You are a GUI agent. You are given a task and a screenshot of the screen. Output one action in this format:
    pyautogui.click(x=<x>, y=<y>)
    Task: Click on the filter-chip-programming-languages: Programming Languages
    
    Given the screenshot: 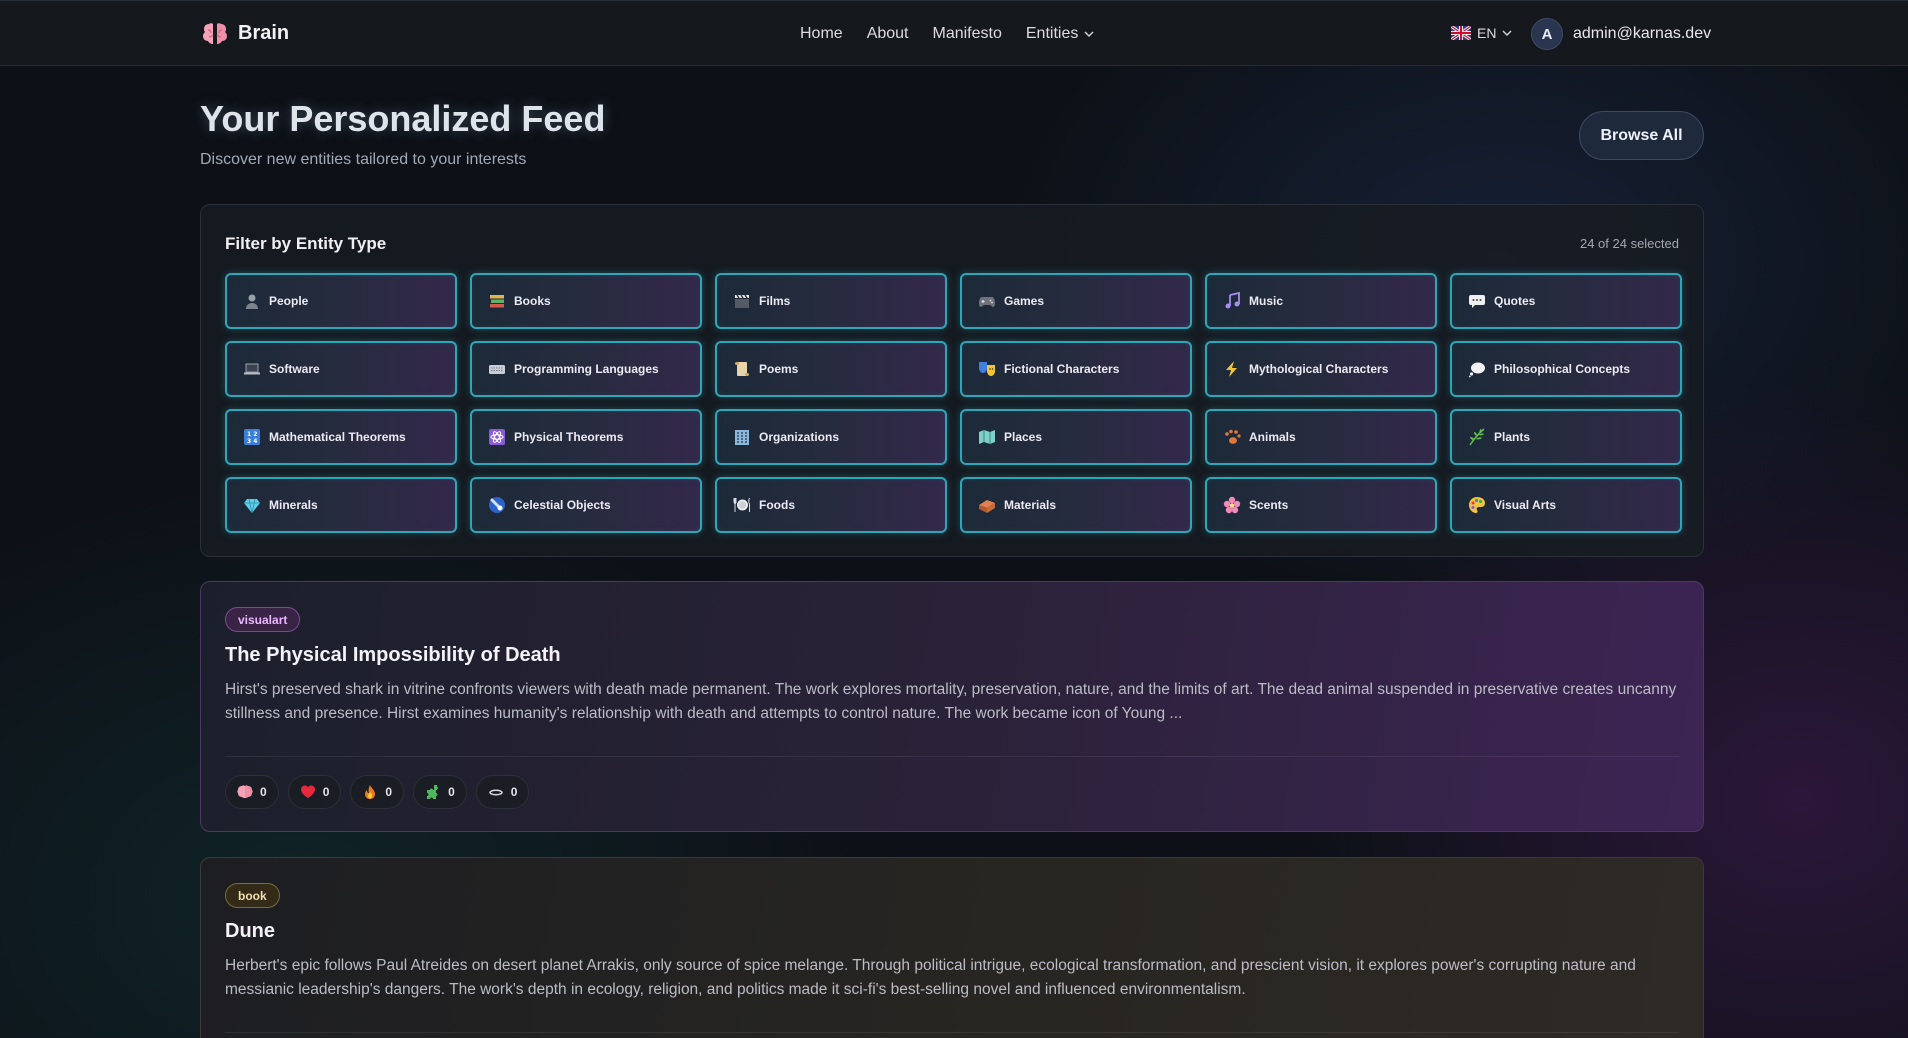 What is the action you would take?
    pyautogui.click(x=586, y=369)
    